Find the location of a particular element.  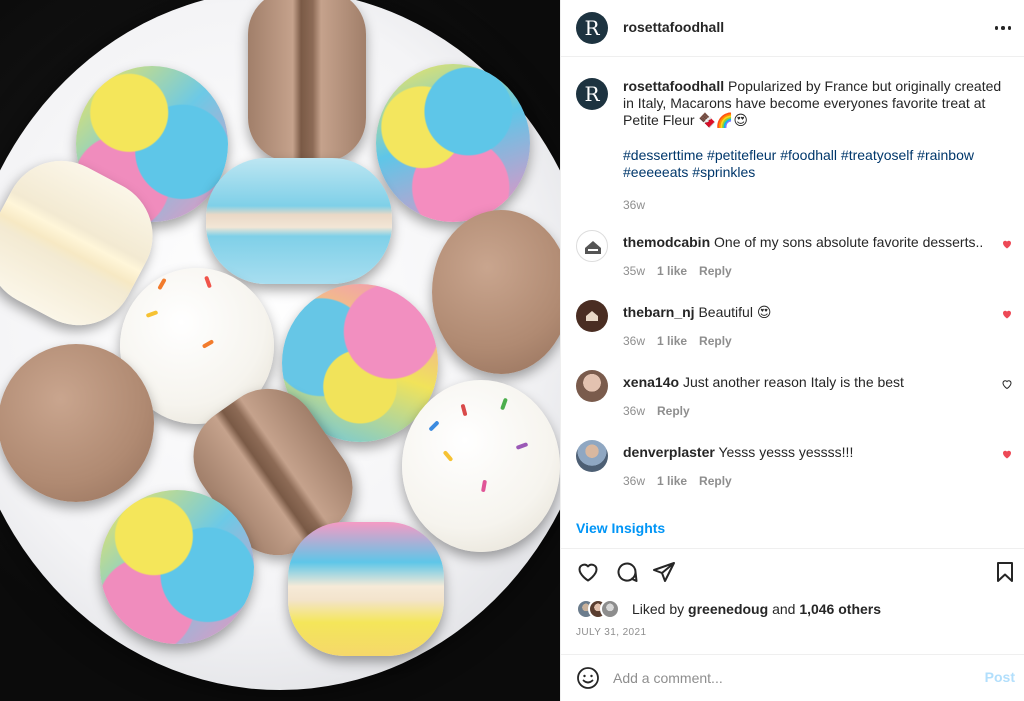

caption-time: 36w is located at coordinates (818, 205).